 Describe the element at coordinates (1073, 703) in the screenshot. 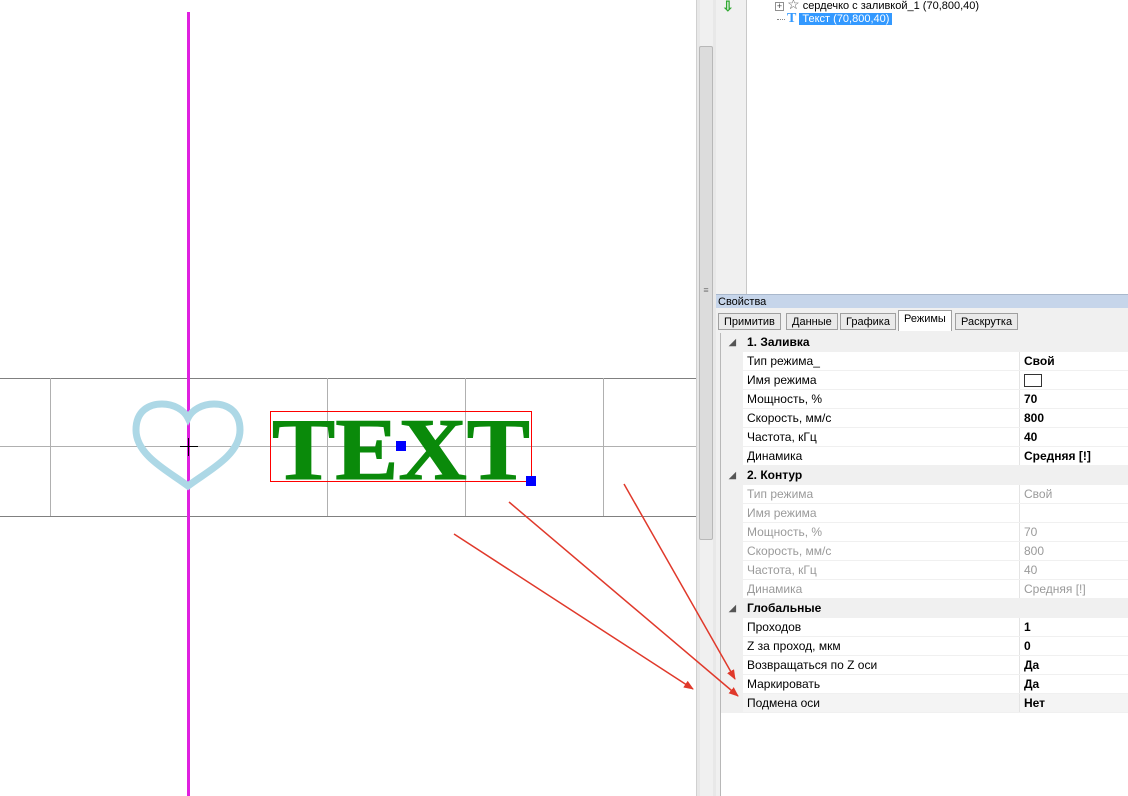

I see `property-value: Нет` at that location.